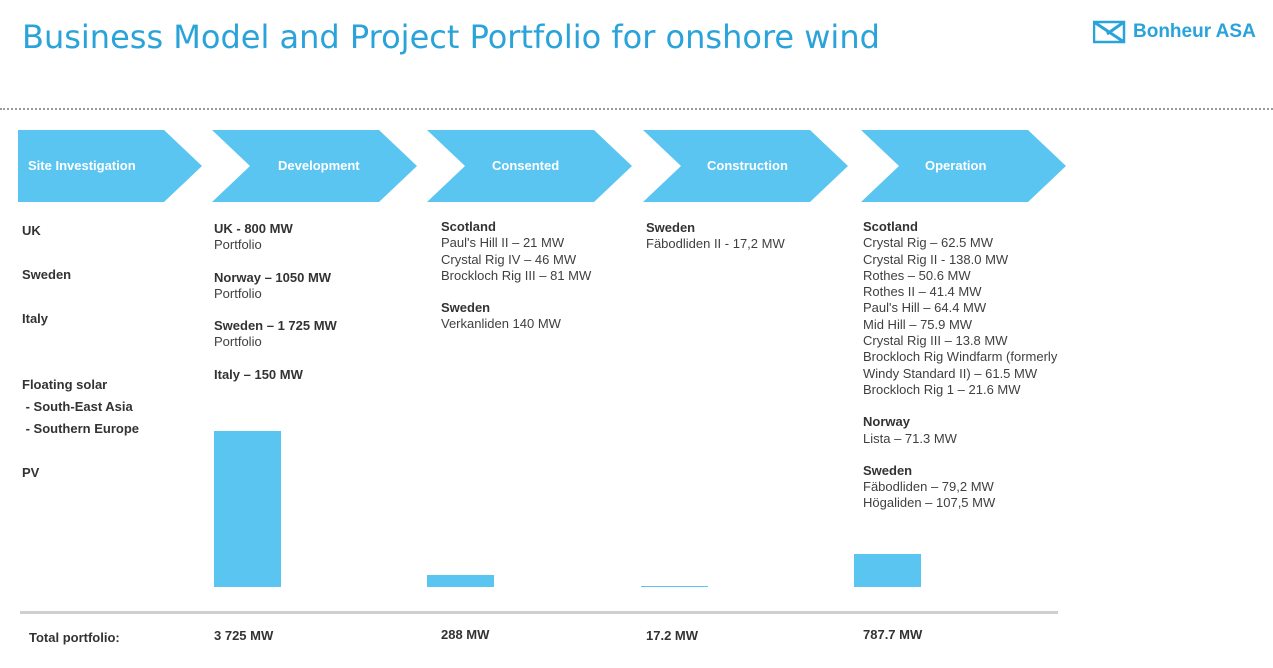 This screenshot has width=1273, height=668. I want to click on stage-site-investigation: Site Investigation, so click(110, 166).